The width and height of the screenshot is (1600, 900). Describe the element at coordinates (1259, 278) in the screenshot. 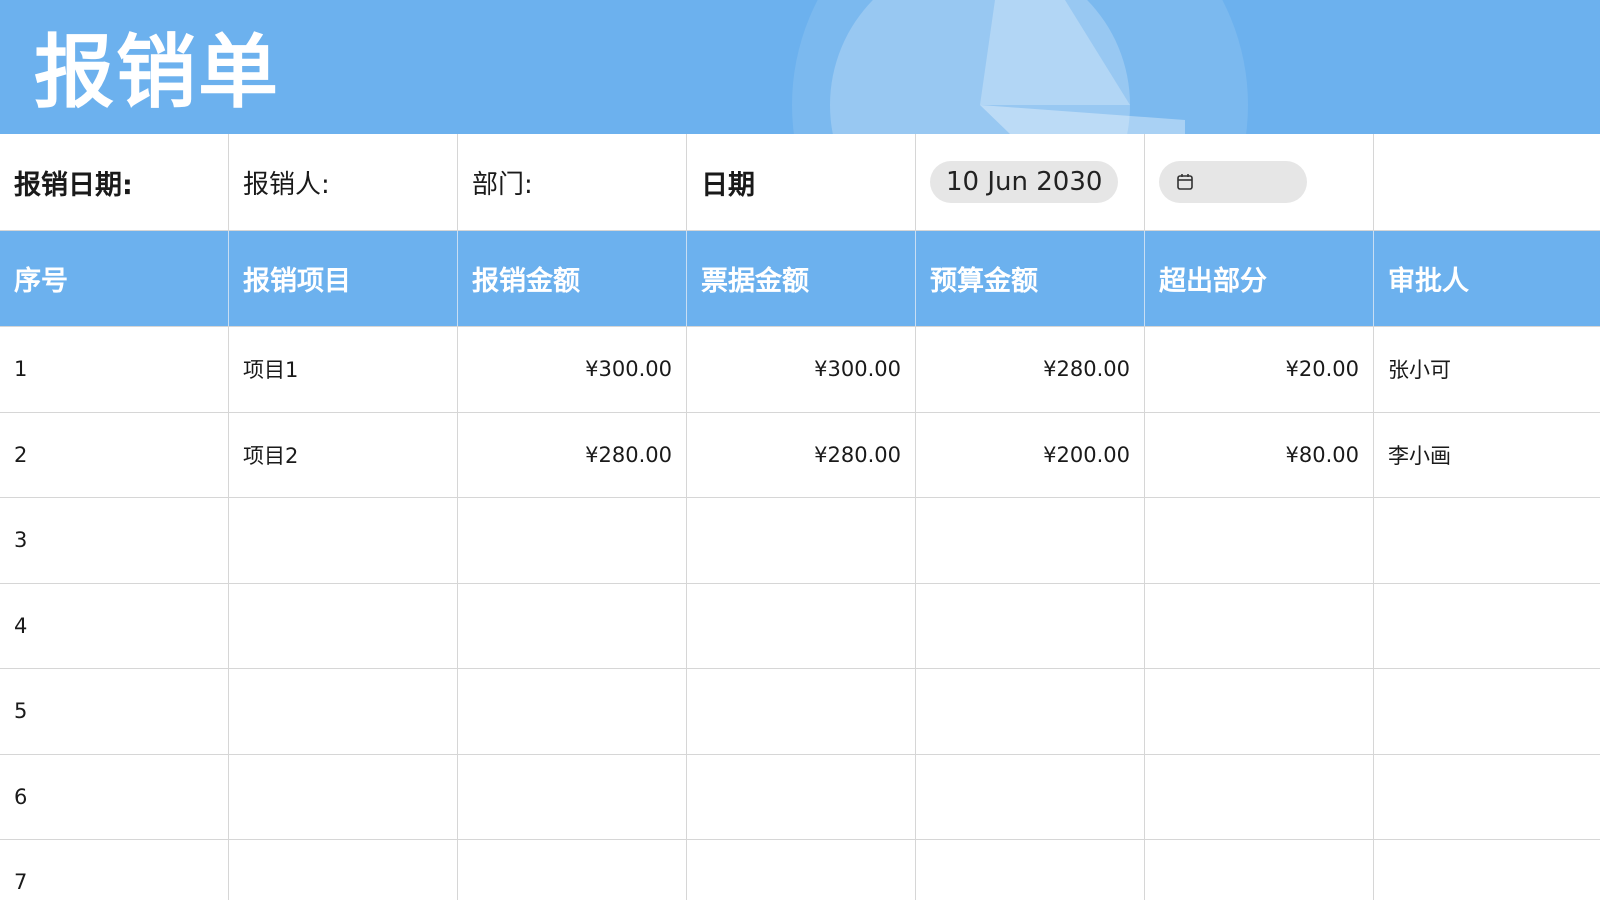

I see `header-excess: 超出部分` at that location.